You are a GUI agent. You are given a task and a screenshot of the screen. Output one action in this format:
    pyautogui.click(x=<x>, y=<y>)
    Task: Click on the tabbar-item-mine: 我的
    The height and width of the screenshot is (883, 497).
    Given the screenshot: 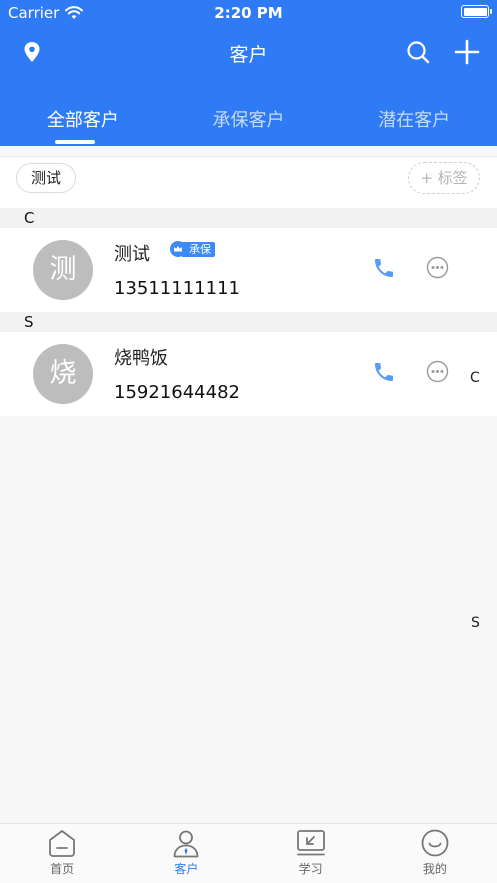 What is the action you would take?
    pyautogui.click(x=435, y=853)
    